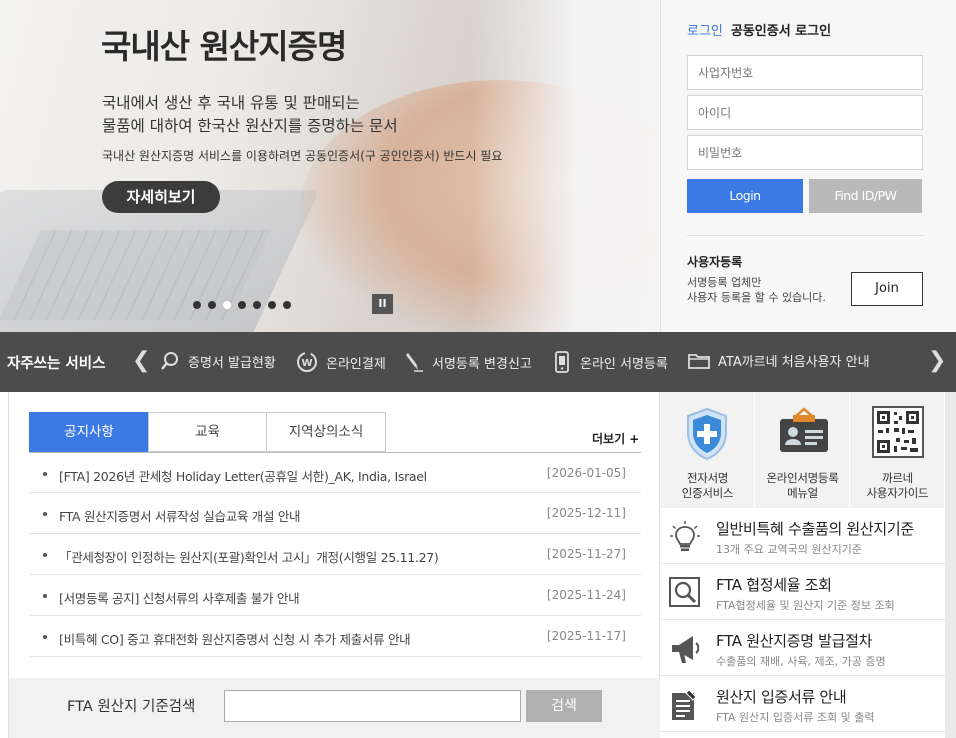 Image resolution: width=956 pixels, height=738 pixels. What do you see at coordinates (686, 649) in the screenshot?
I see `megaphone-icon` at bounding box center [686, 649].